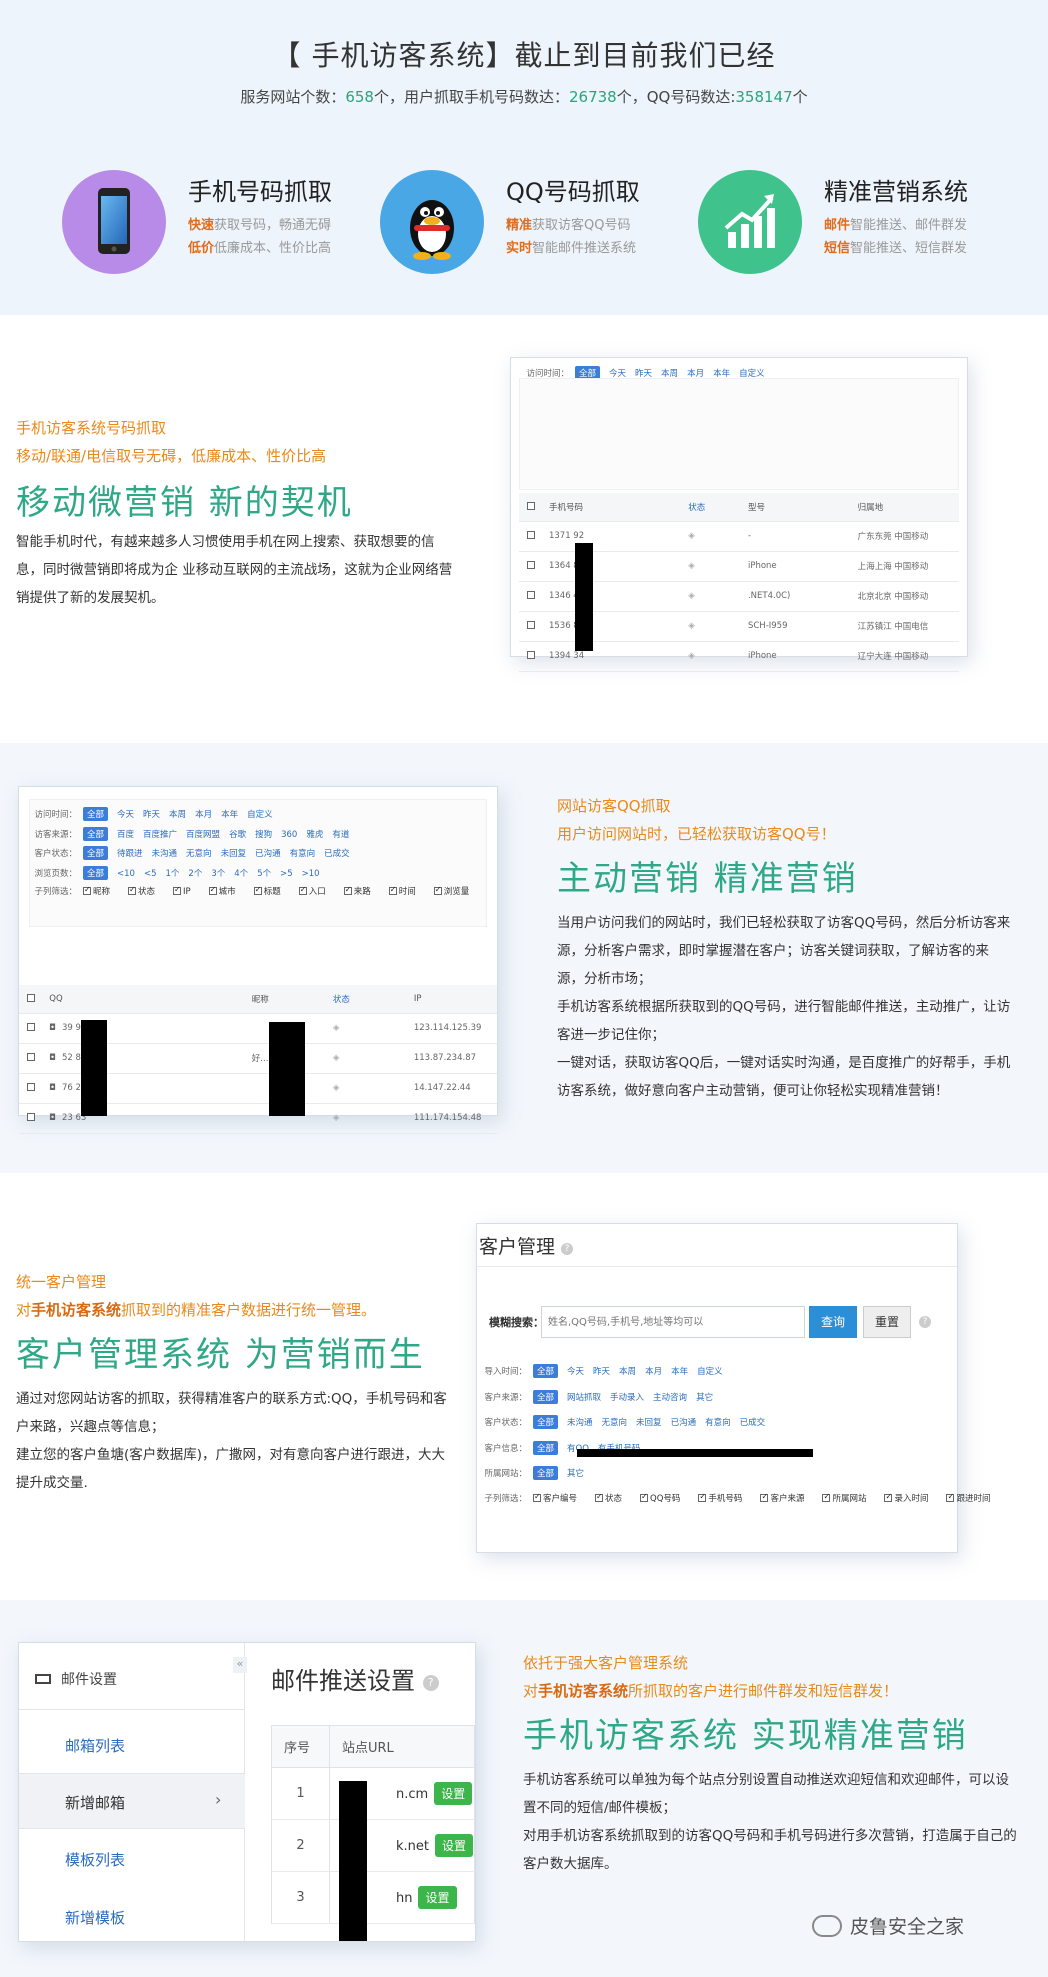  What do you see at coordinates (904, 507) in the screenshot?
I see `column-header: 归属地` at bounding box center [904, 507].